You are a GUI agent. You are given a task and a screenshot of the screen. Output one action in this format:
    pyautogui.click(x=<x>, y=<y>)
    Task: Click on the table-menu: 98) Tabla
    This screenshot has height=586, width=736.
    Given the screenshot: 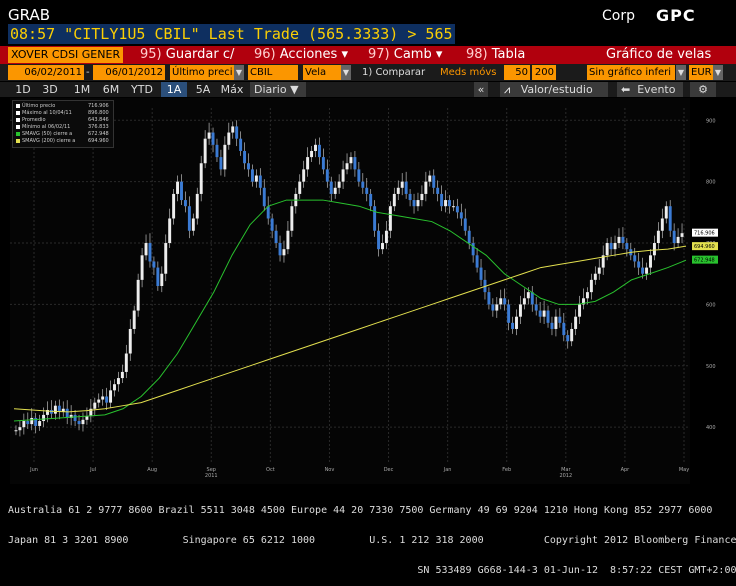 What is the action you would take?
    pyautogui.click(x=495, y=55)
    